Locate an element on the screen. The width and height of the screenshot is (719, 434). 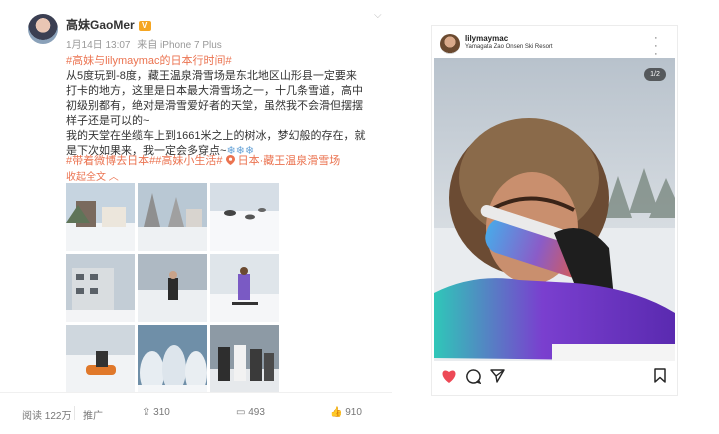
tag-link-1: #带着微博去日本# is located at coordinates (110, 161).